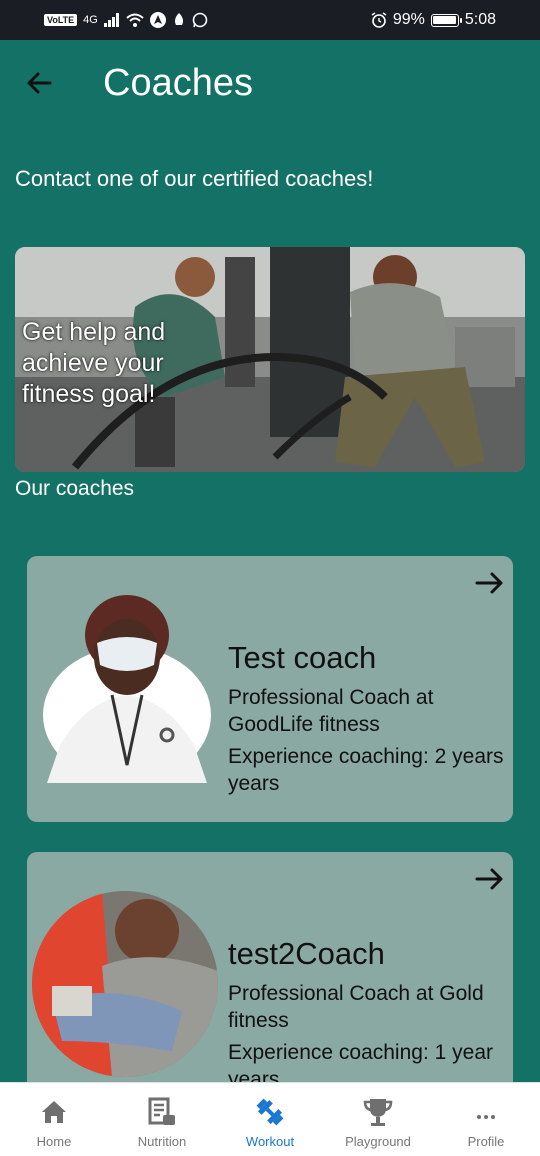 This screenshot has width=540, height=1156. Describe the element at coordinates (480, 19) in the screenshot. I see `clock: 5:08` at that location.